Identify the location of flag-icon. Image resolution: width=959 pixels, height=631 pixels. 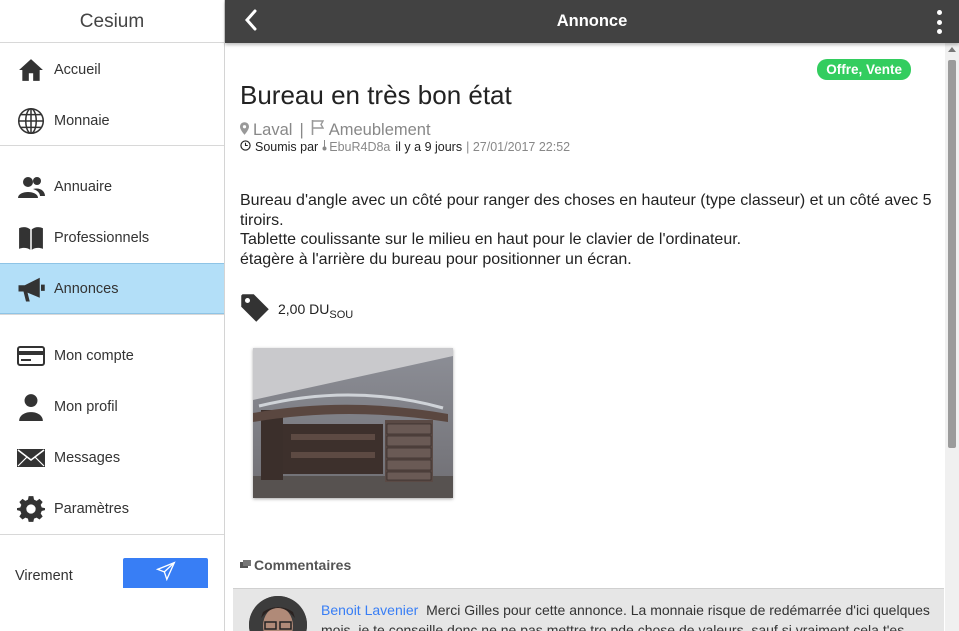
(317, 130).